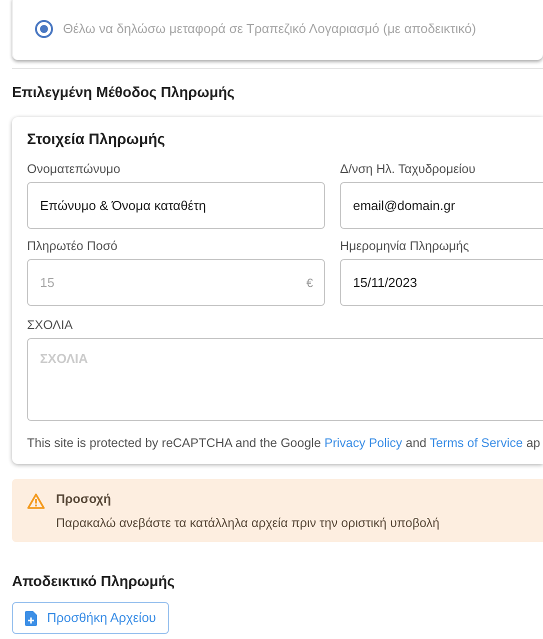 The image size is (543, 639). Describe the element at coordinates (309, 283) in the screenshot. I see `currency-sign: €` at that location.